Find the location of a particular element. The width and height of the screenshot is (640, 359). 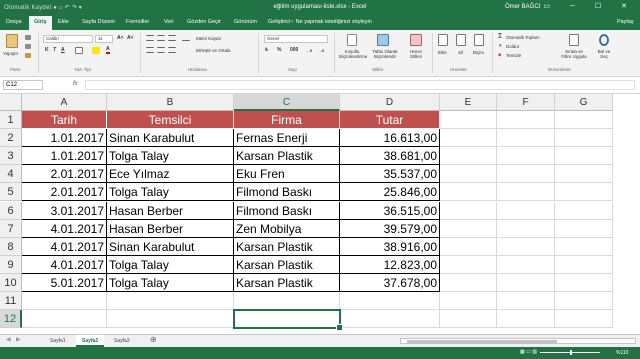

table-cell: Filmond Baskı is located at coordinates (287, 192).